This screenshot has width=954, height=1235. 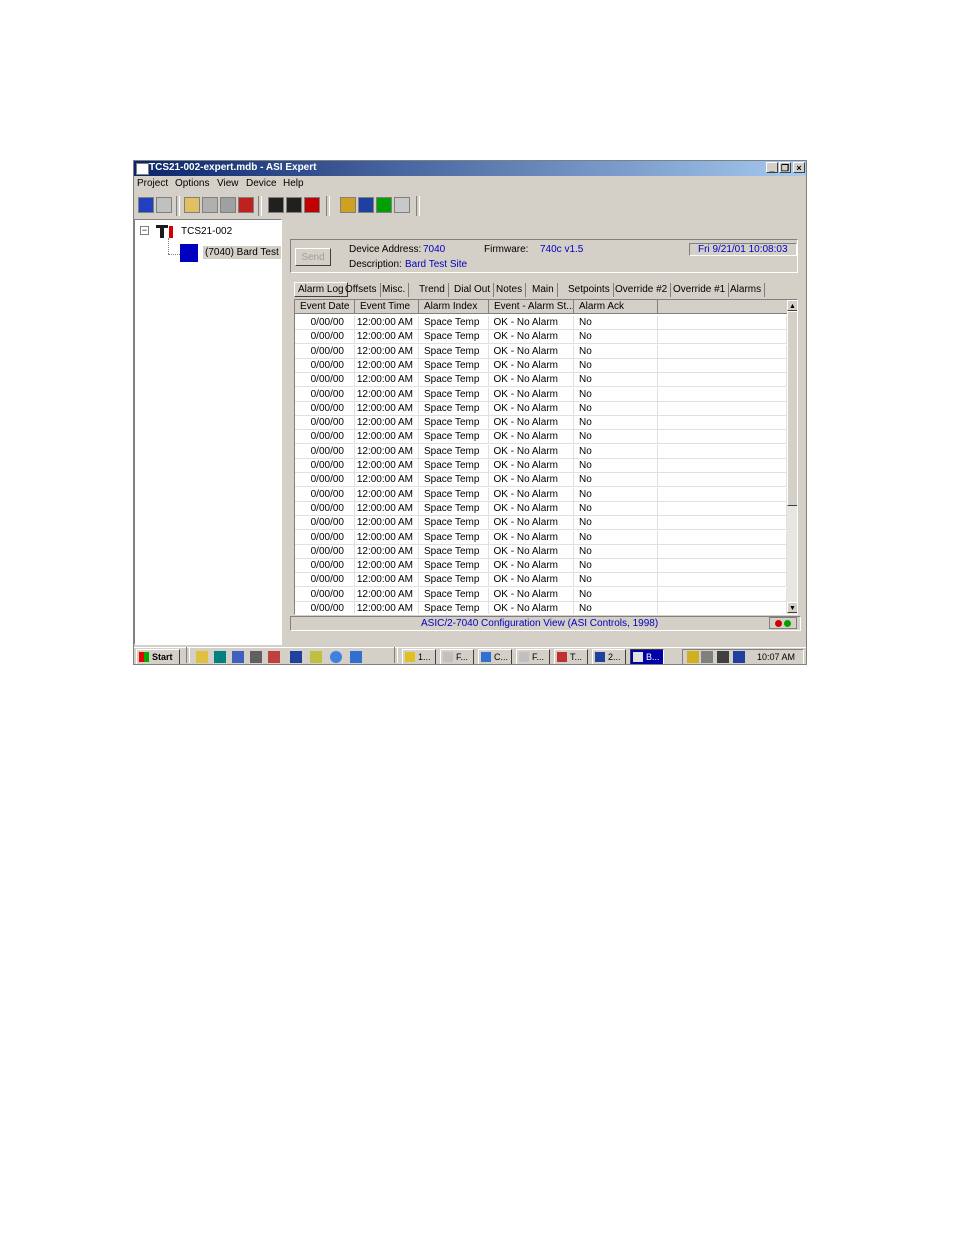 What do you see at coordinates (242, 252) in the screenshot?
I see `tree-device-item: (7040) Bard Test S` at bounding box center [242, 252].